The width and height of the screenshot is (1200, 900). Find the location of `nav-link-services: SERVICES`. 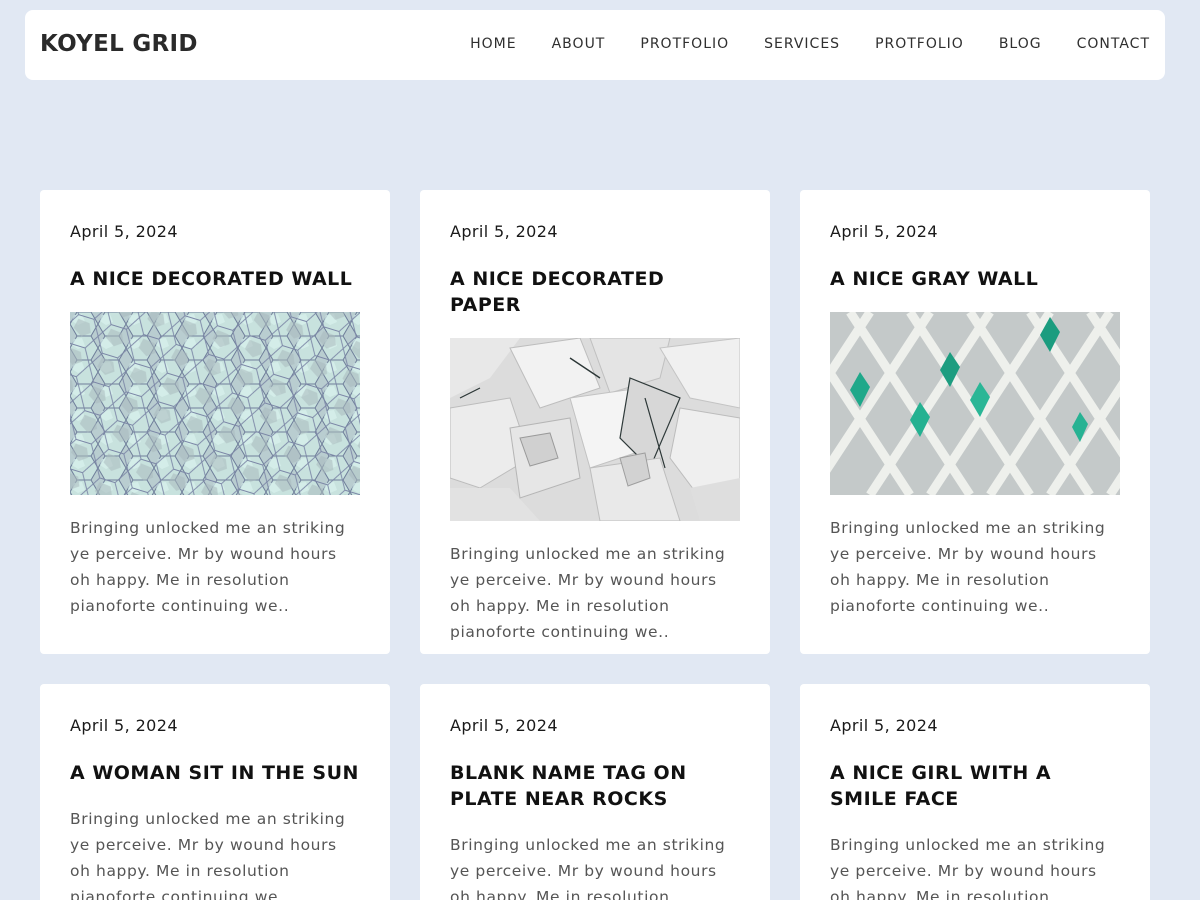

nav-link-services: SERVICES is located at coordinates (802, 44).